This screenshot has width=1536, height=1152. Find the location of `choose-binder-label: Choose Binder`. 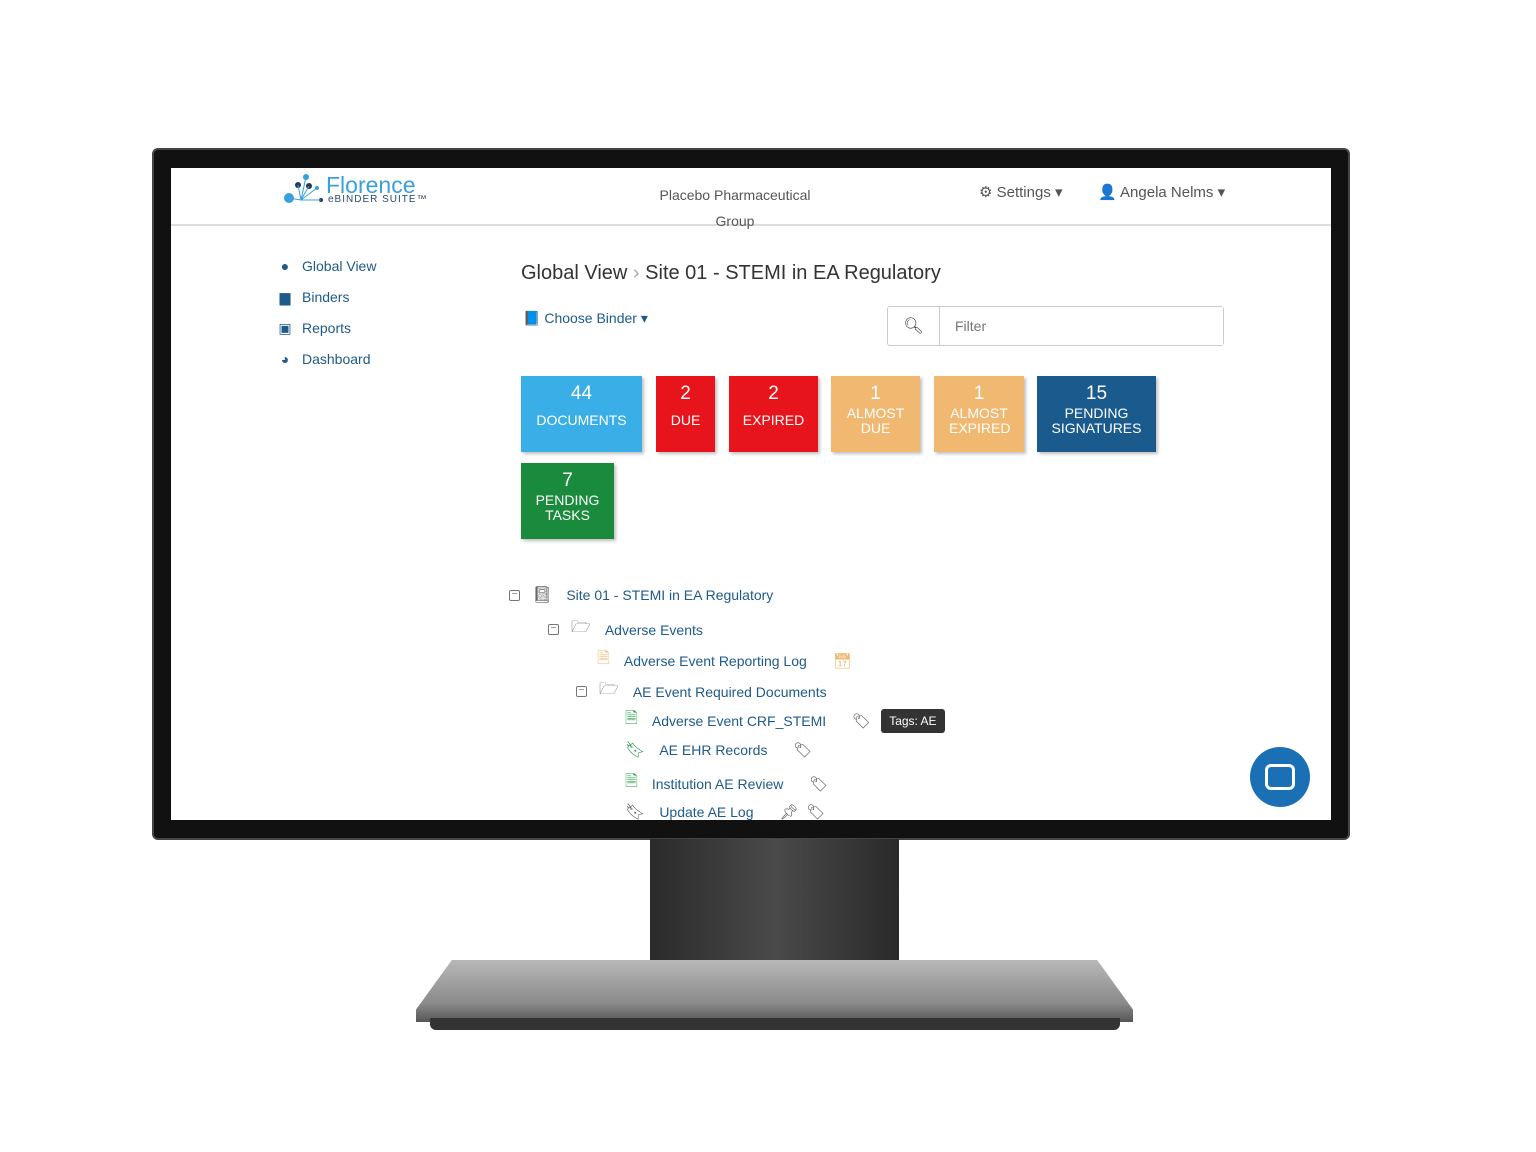

choose-binder-label: Choose Binder is located at coordinates (590, 318).